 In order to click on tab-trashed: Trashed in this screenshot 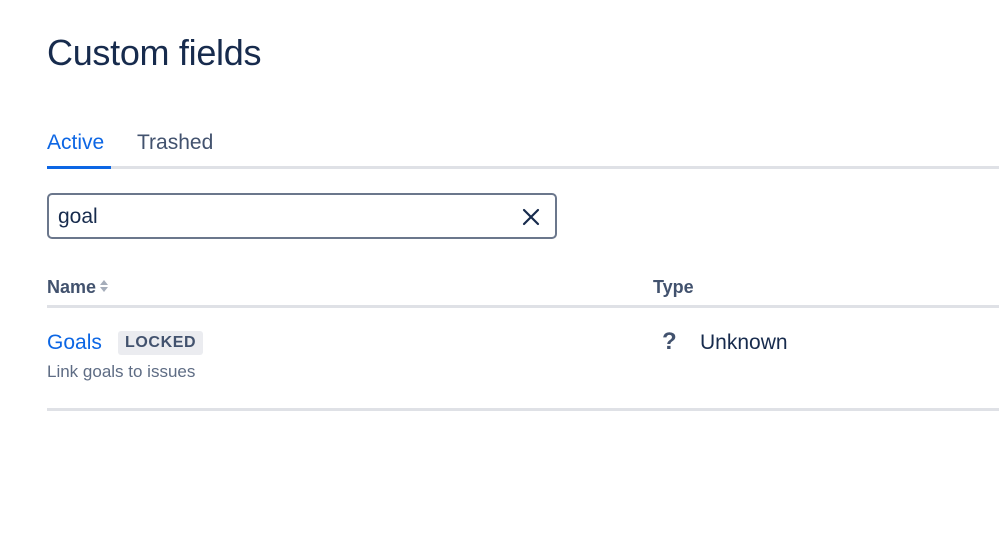, I will do `click(175, 146)`.